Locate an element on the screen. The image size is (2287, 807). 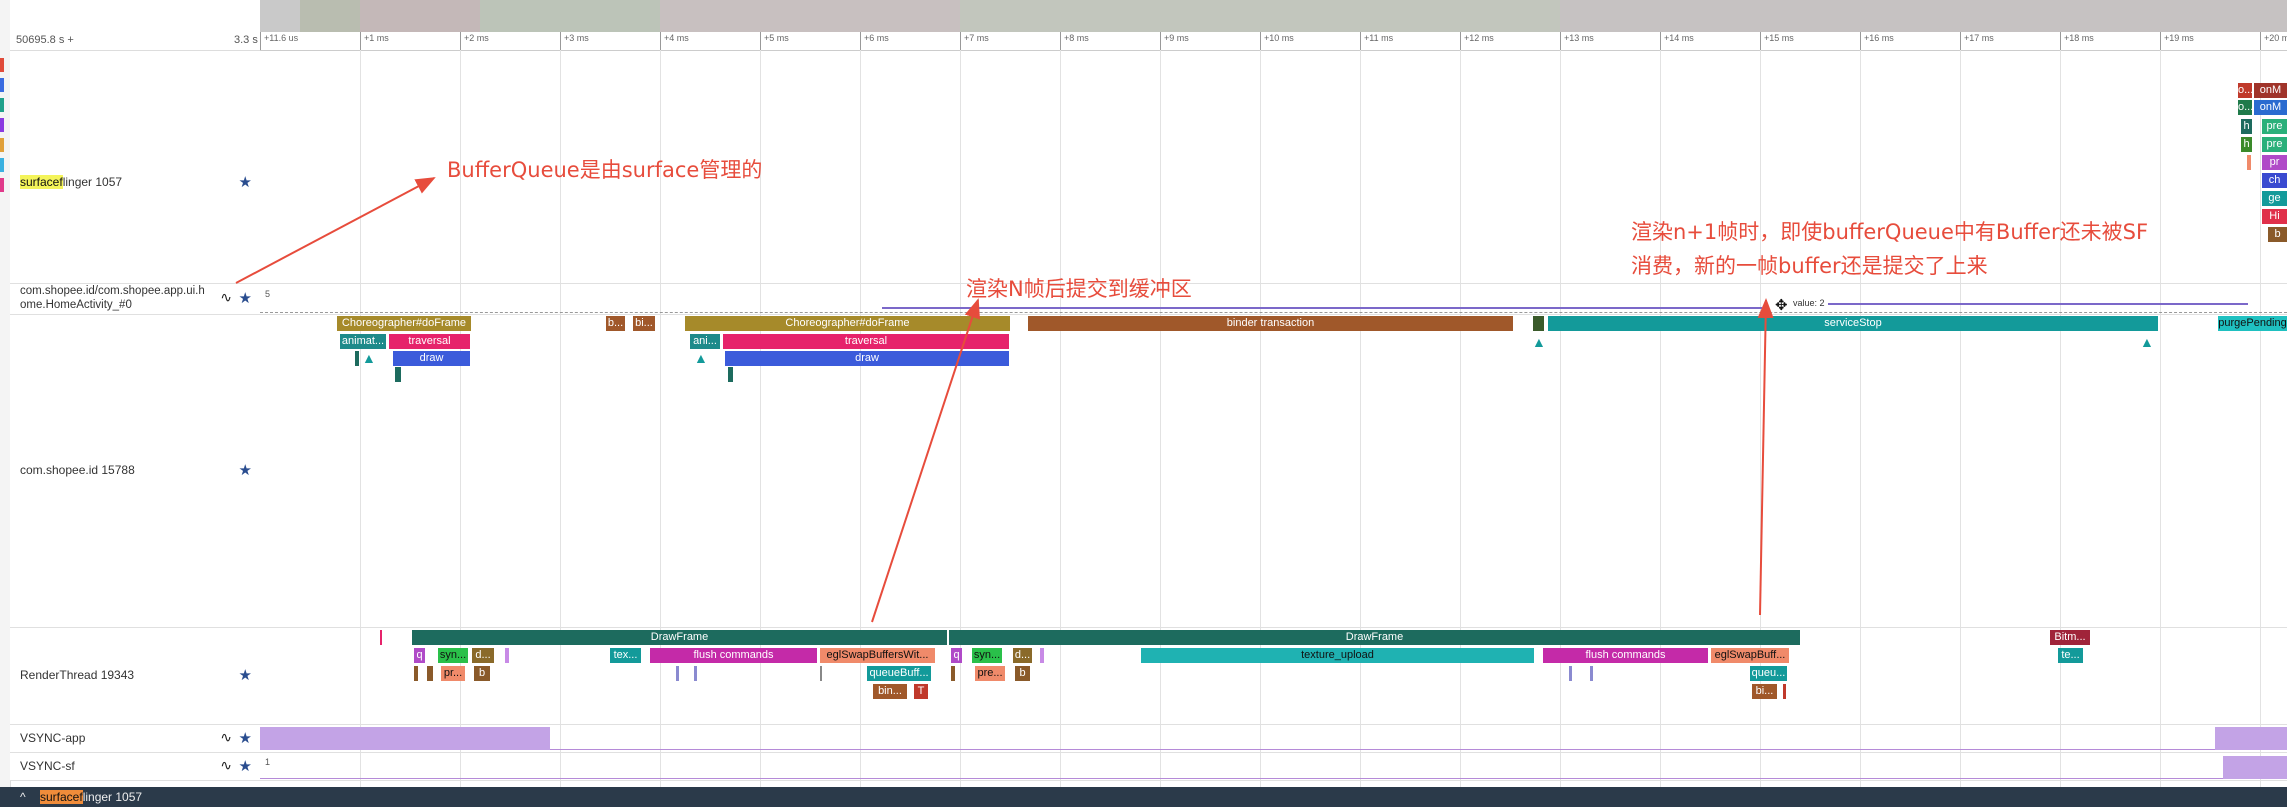
details-panel-bar: ^ surfaceflinger 1057 is located at coordinates (1143, 797).